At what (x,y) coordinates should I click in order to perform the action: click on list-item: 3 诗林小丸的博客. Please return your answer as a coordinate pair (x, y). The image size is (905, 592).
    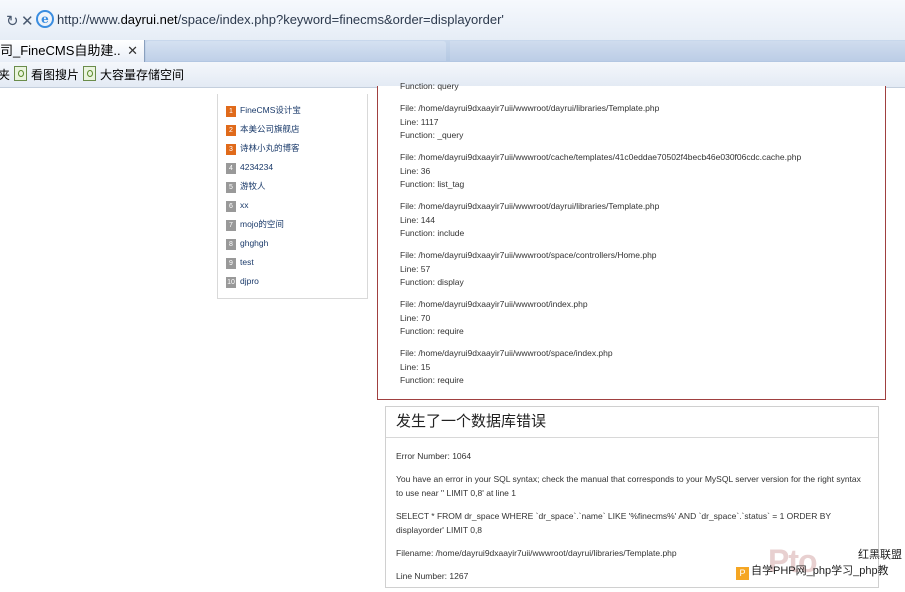
    Looking at the image, I should click on (263, 151).